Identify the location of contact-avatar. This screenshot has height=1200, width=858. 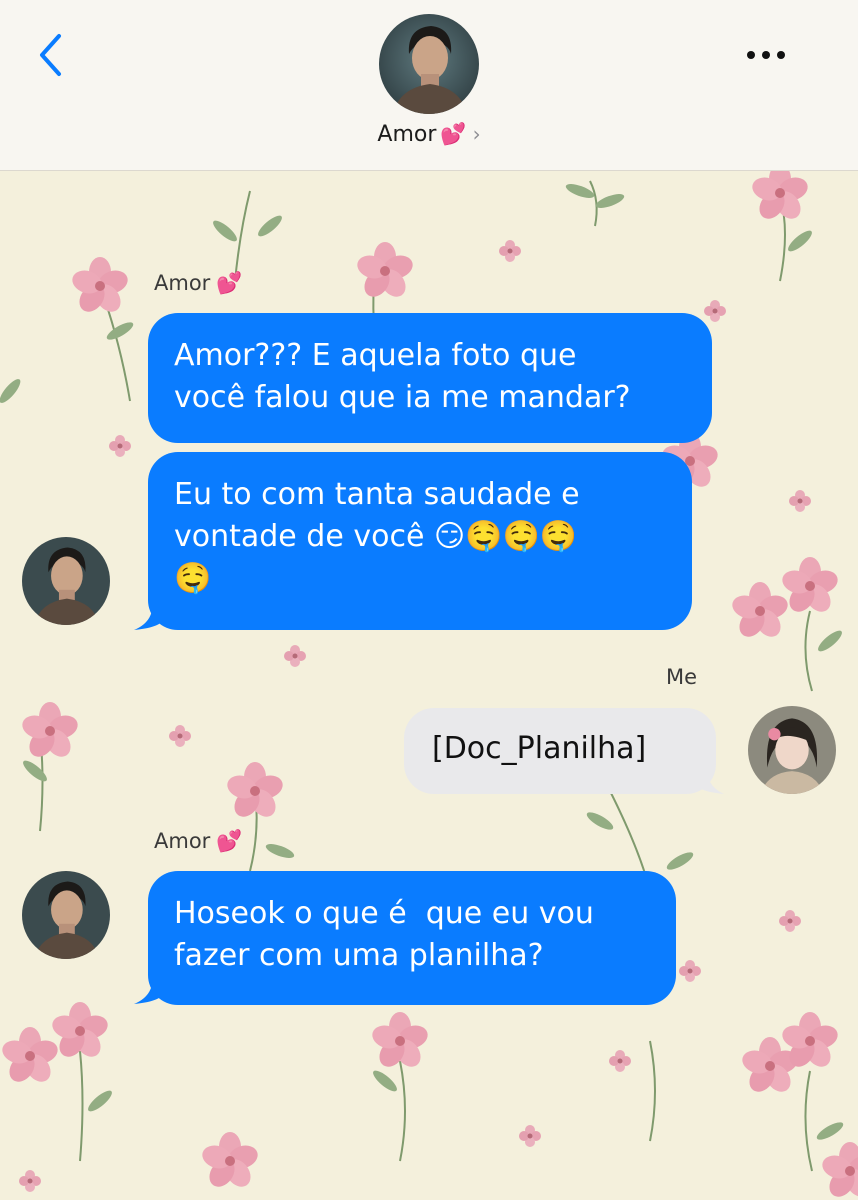
(429, 64).